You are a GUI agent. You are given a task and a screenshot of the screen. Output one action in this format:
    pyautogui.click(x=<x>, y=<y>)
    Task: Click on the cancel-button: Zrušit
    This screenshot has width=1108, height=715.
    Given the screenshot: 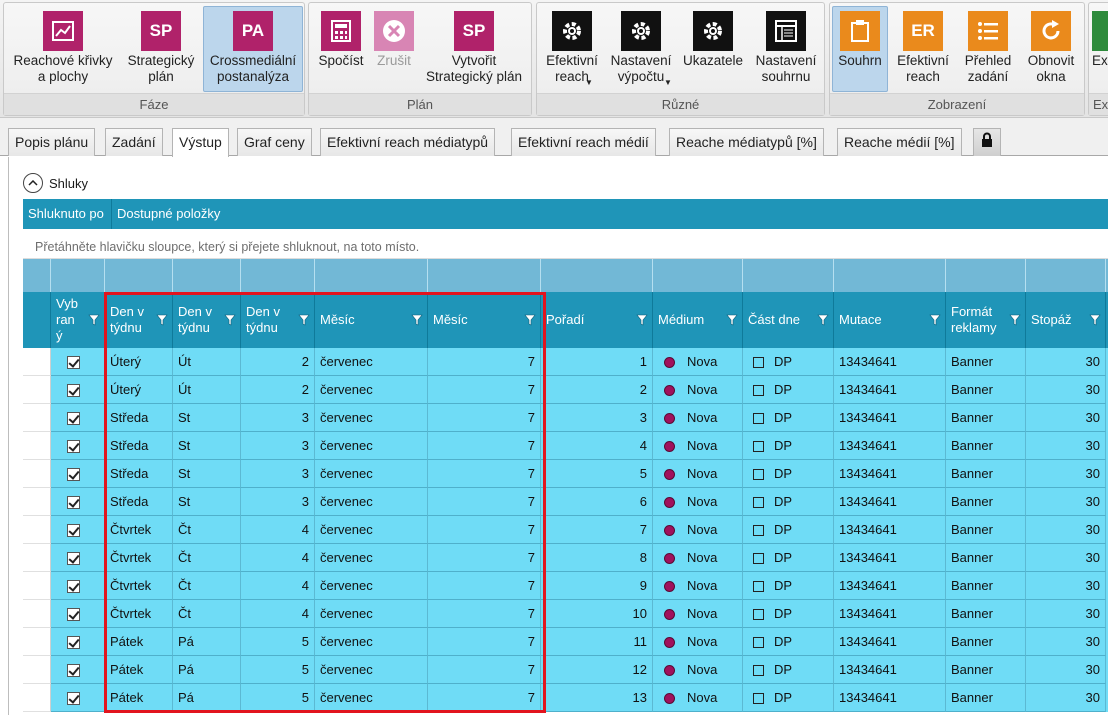 What is the action you would take?
    pyautogui.click(x=394, y=49)
    